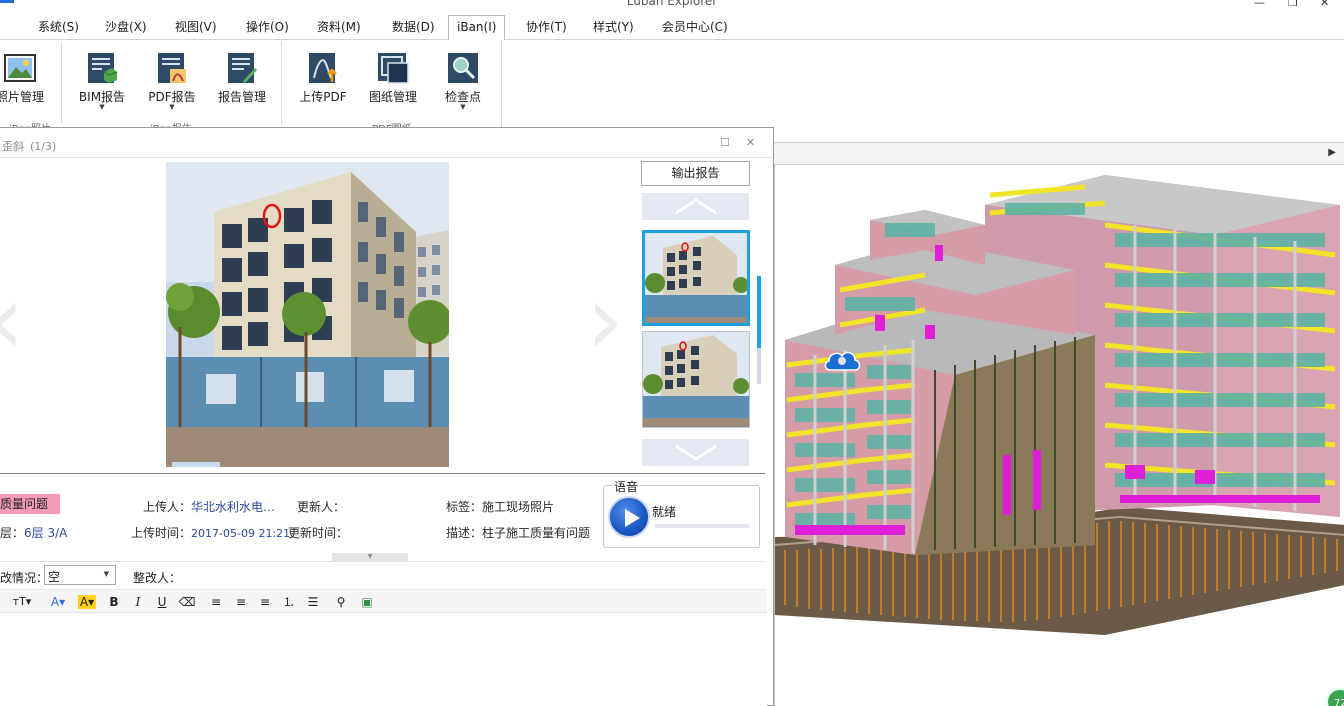  I want to click on photo-manage-label: 照片管理, so click(22, 97).